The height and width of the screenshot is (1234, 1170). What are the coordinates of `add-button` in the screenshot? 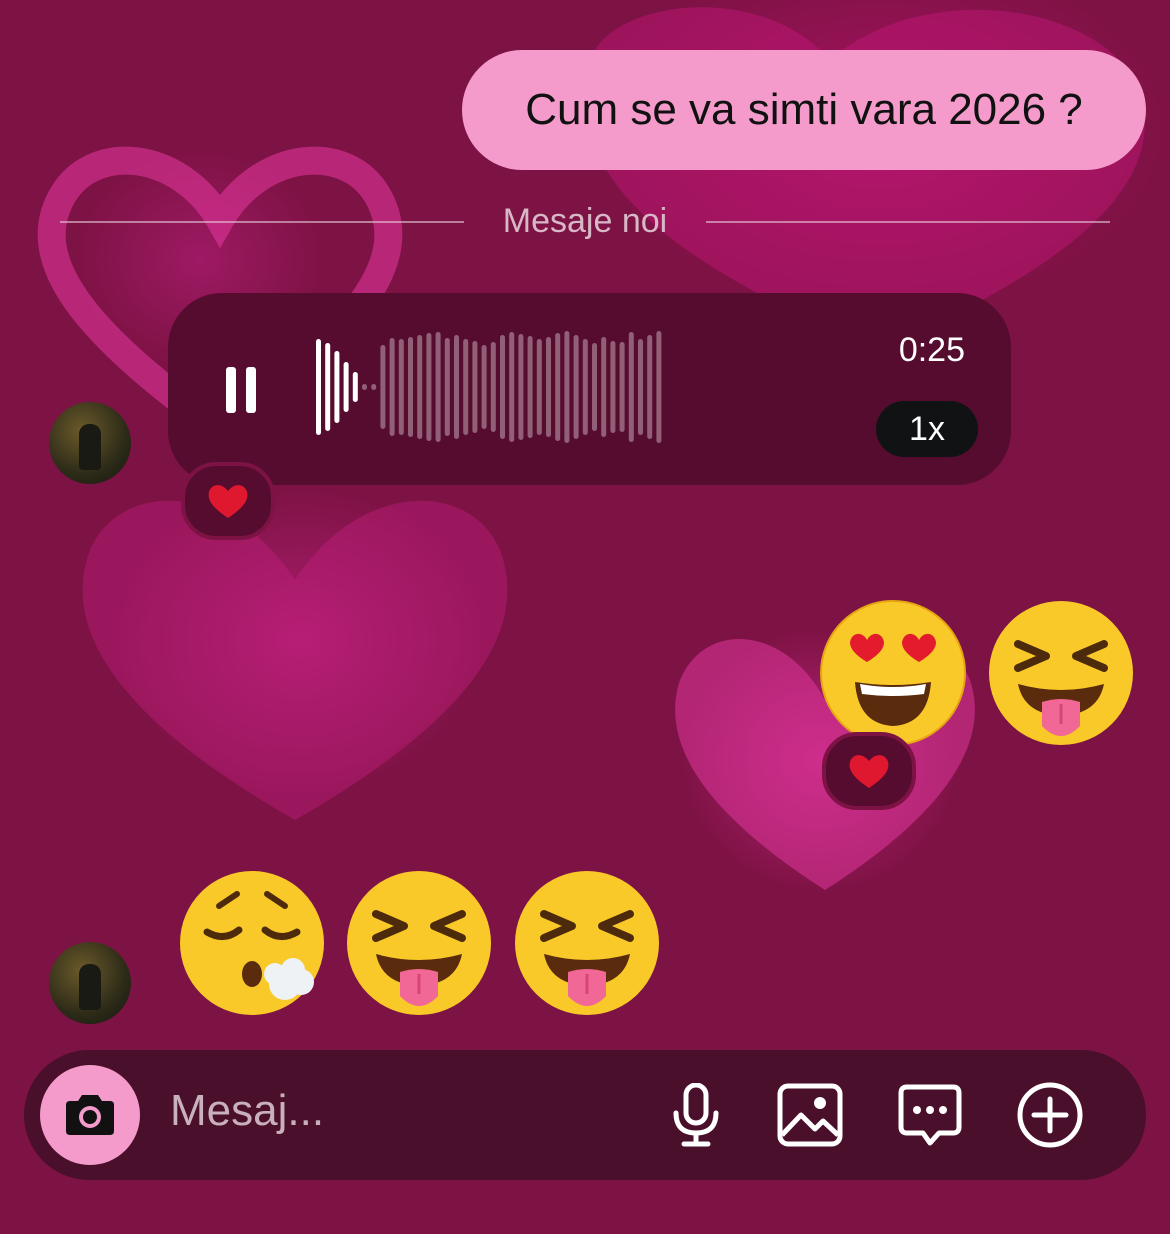 It's located at (1050, 1115).